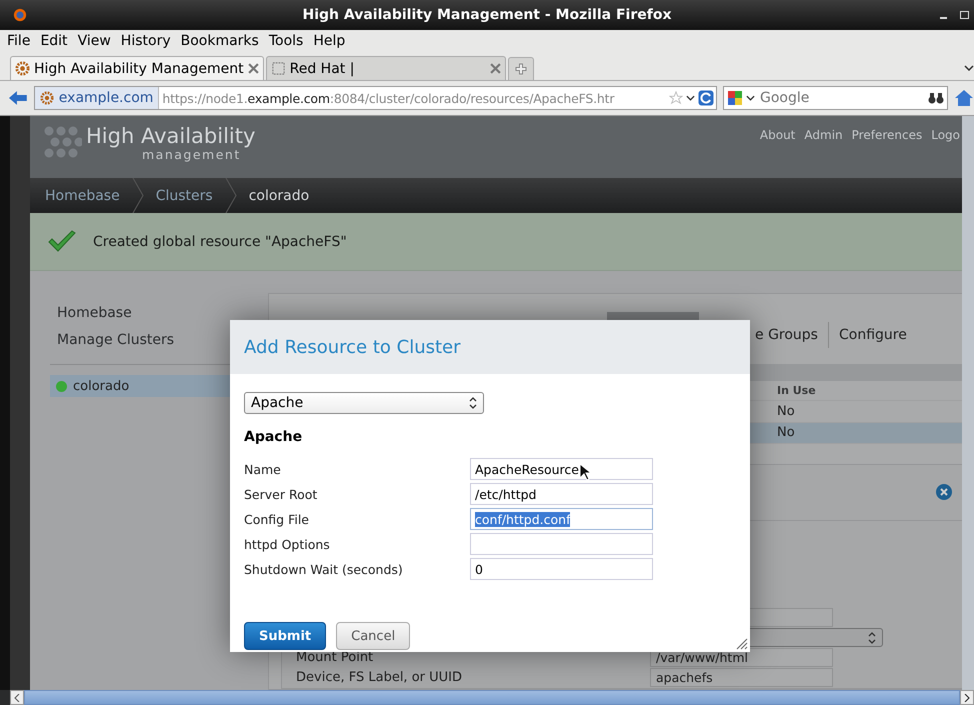 The image size is (974, 705). What do you see at coordinates (791, 335) in the screenshot?
I see `section-tab: e Groups` at bounding box center [791, 335].